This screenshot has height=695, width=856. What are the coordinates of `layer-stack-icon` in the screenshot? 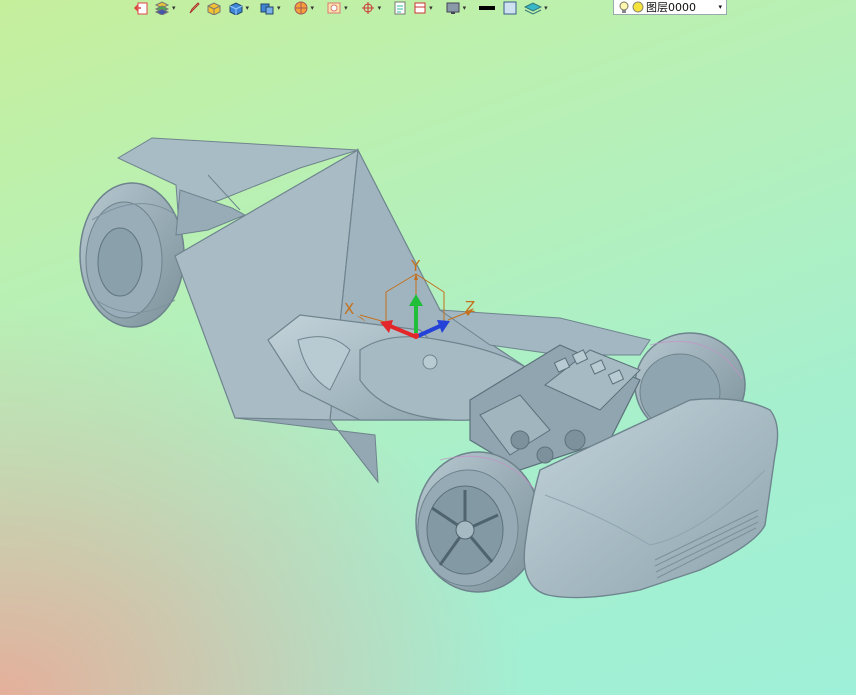 It's located at (533, 8).